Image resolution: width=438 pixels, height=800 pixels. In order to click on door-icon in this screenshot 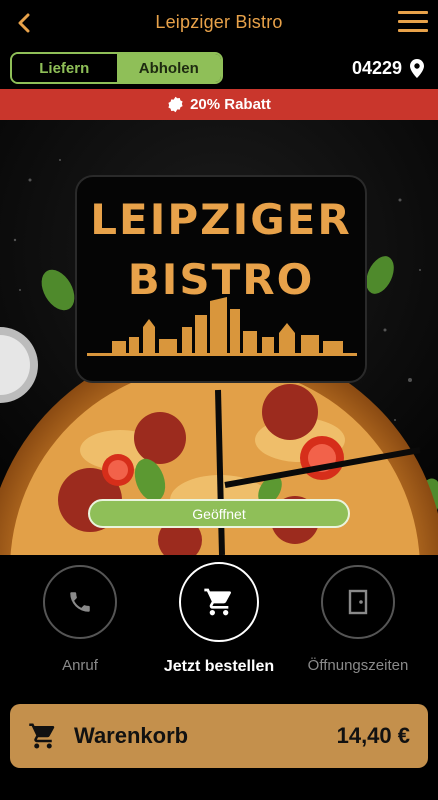, I will do `click(358, 602)`.